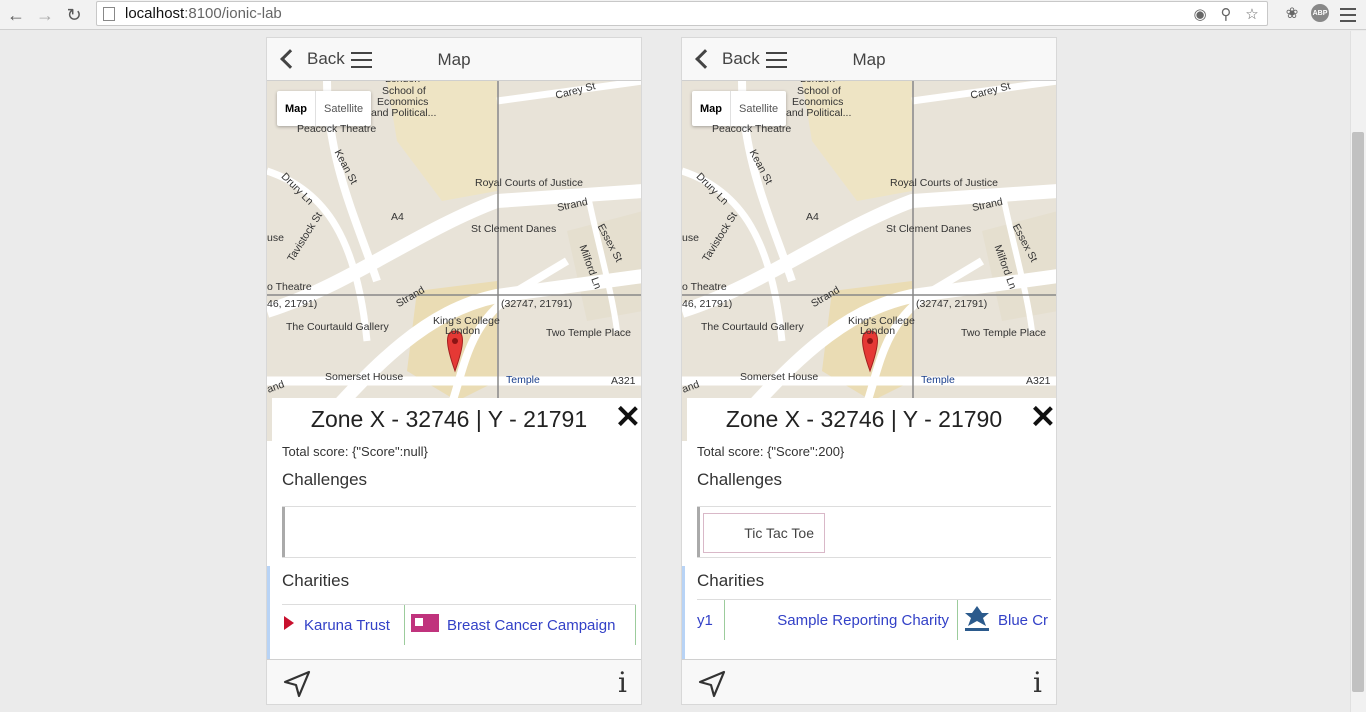  I want to click on charity-name: Blue Cr, so click(1023, 620).